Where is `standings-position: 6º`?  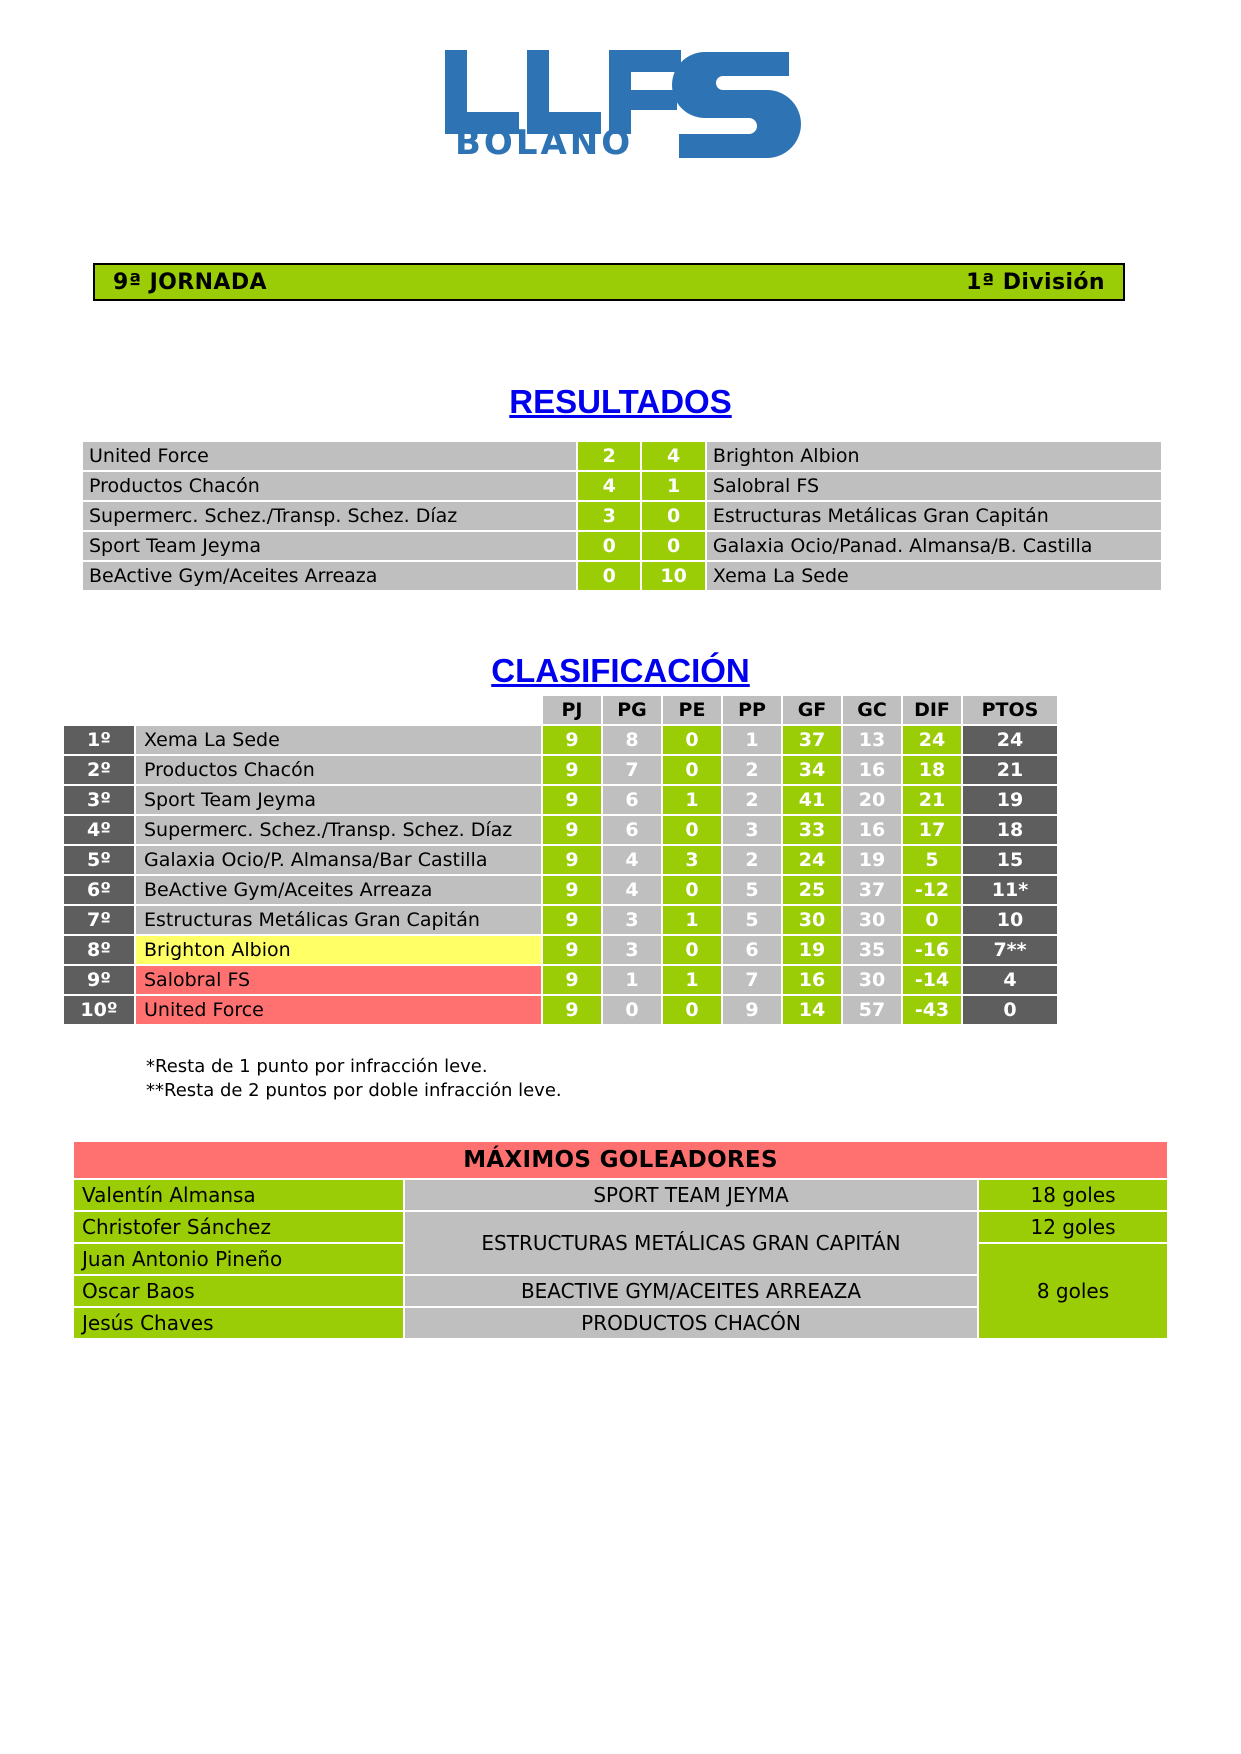 standings-position: 6º is located at coordinates (99, 890).